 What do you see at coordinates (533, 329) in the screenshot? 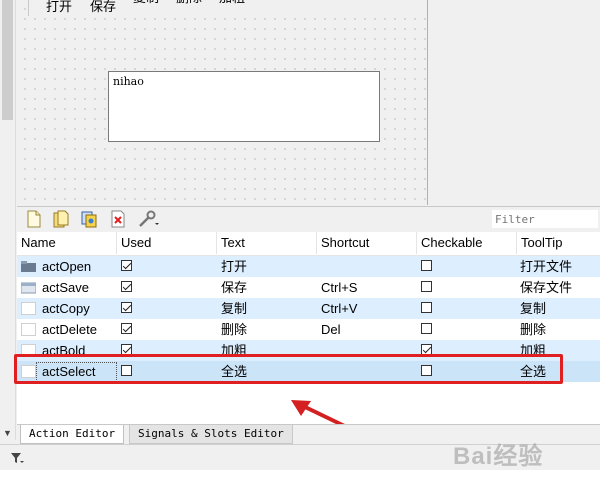
I see `action-tooltip-cell: 删除` at bounding box center [533, 329].